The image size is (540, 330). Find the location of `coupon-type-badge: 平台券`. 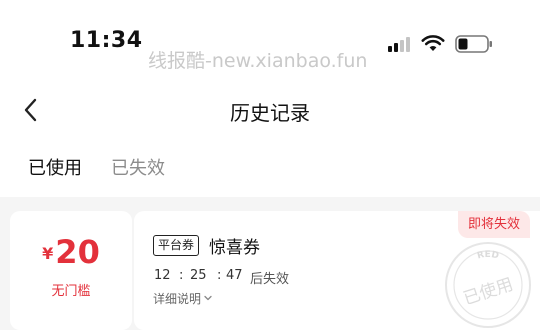

coupon-type-badge: 平台券 is located at coordinates (176, 245).